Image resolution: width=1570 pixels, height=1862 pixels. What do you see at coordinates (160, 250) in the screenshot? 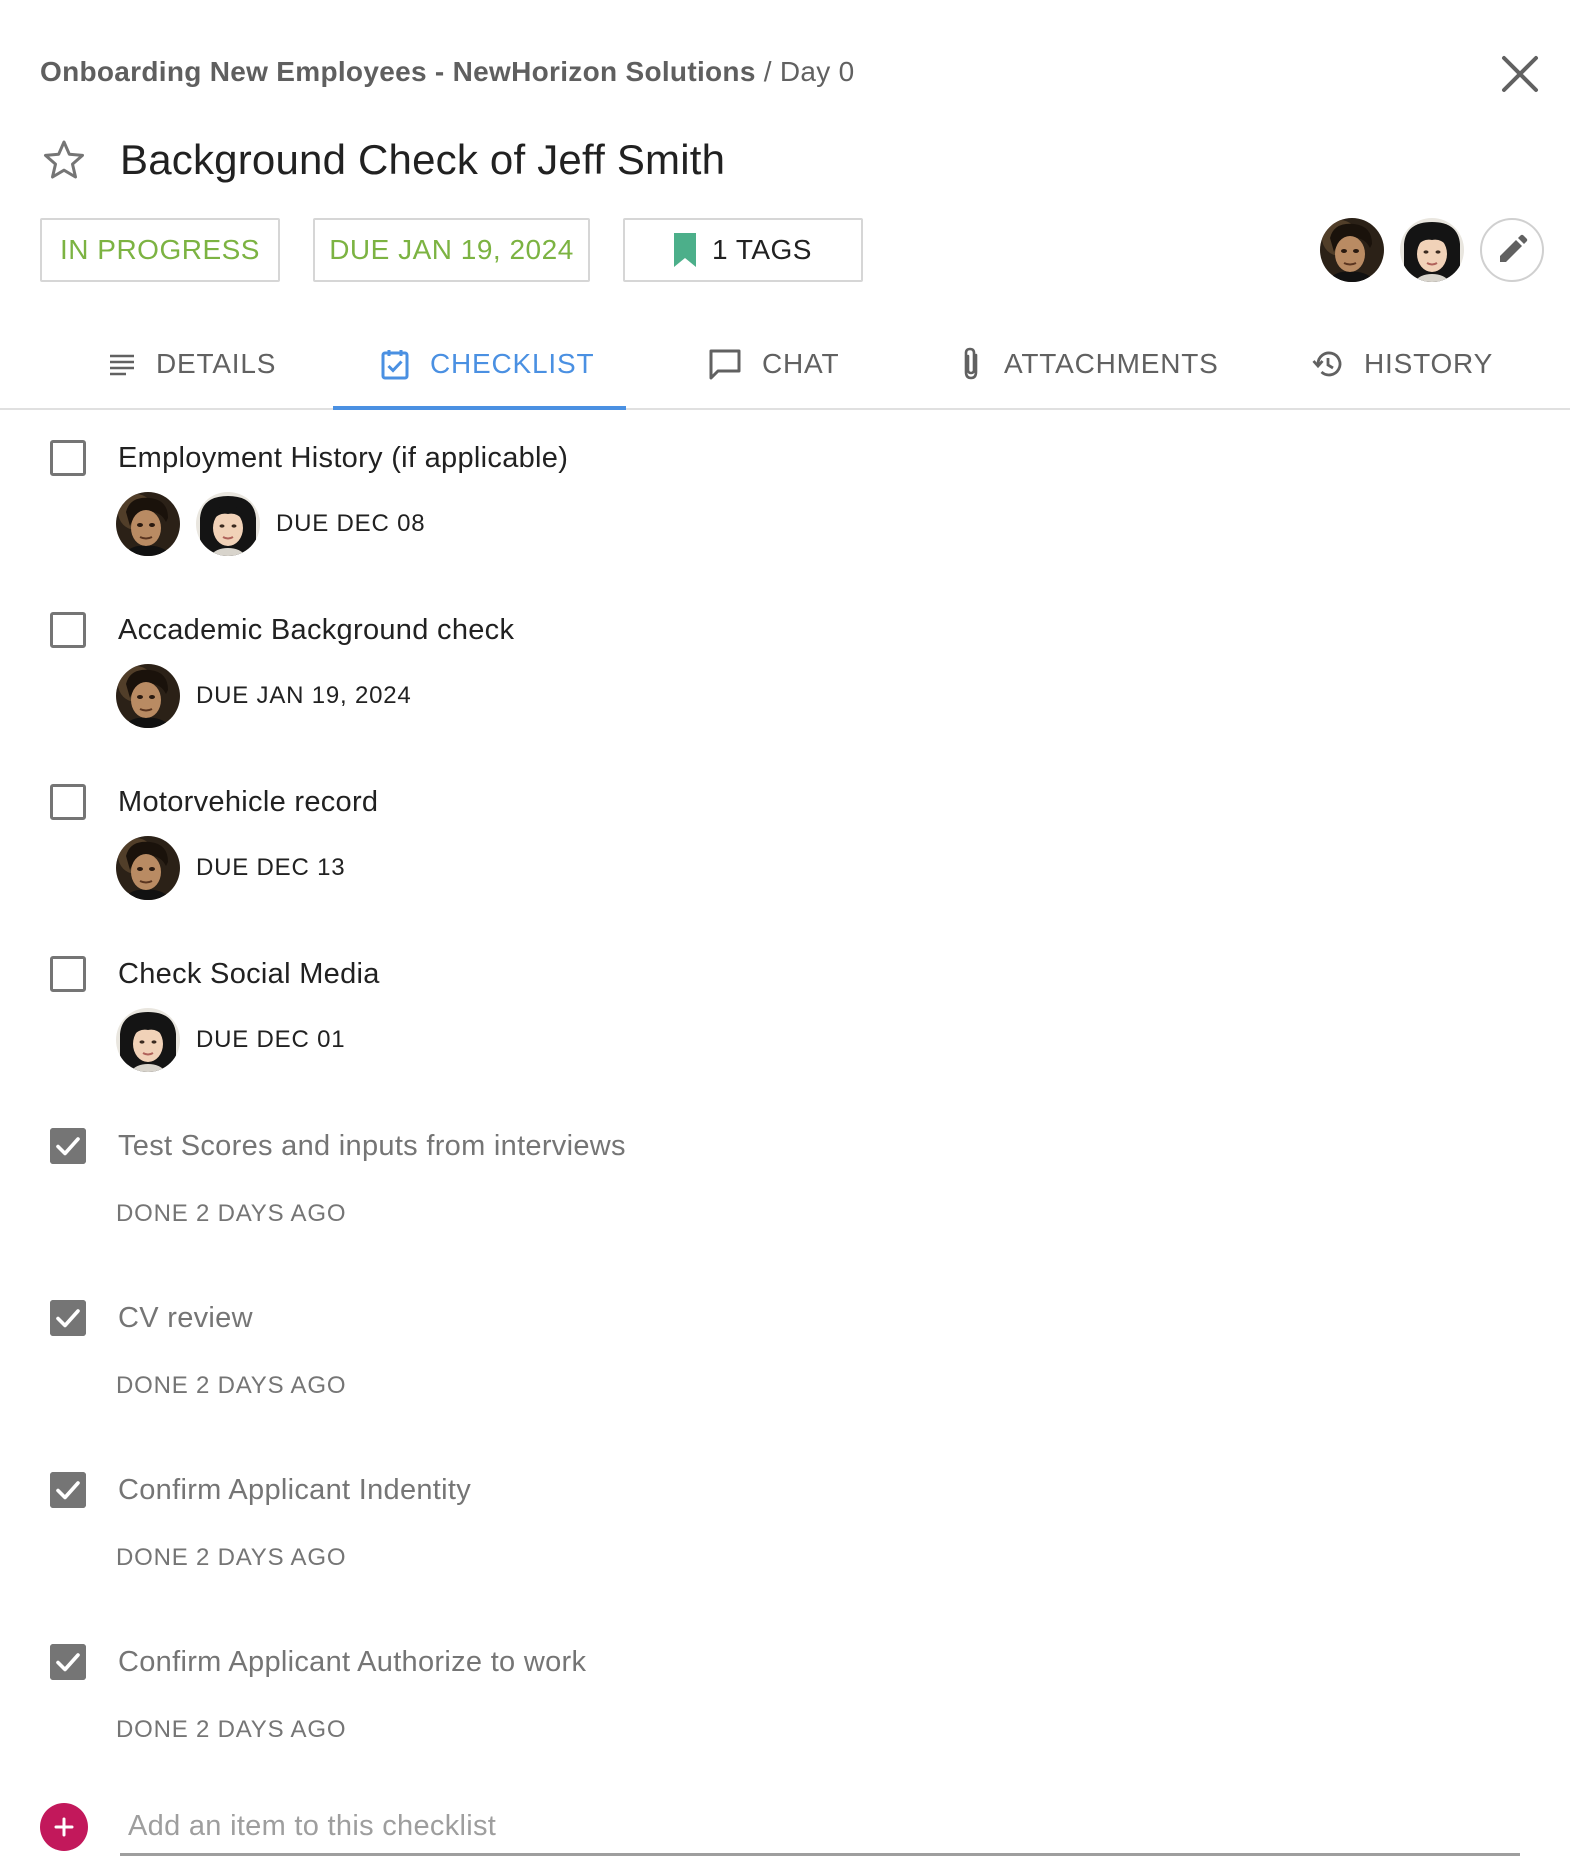
I see `status-chip: IN PROGRESS` at bounding box center [160, 250].